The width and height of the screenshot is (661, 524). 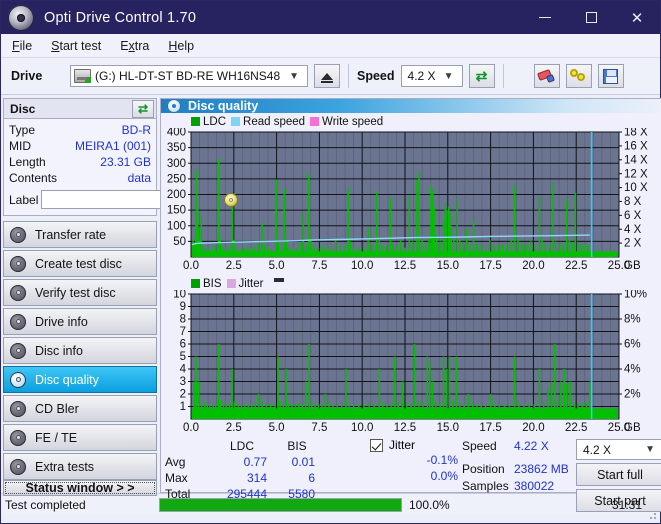 What do you see at coordinates (576, 266) in the screenshot?
I see `svg-text: 22.5` at bounding box center [576, 266].